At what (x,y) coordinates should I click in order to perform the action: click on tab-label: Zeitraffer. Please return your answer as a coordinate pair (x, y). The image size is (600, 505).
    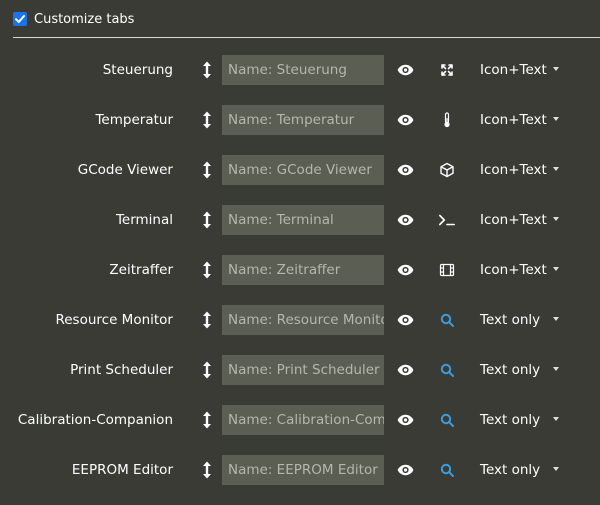
    Looking at the image, I should click on (141, 270).